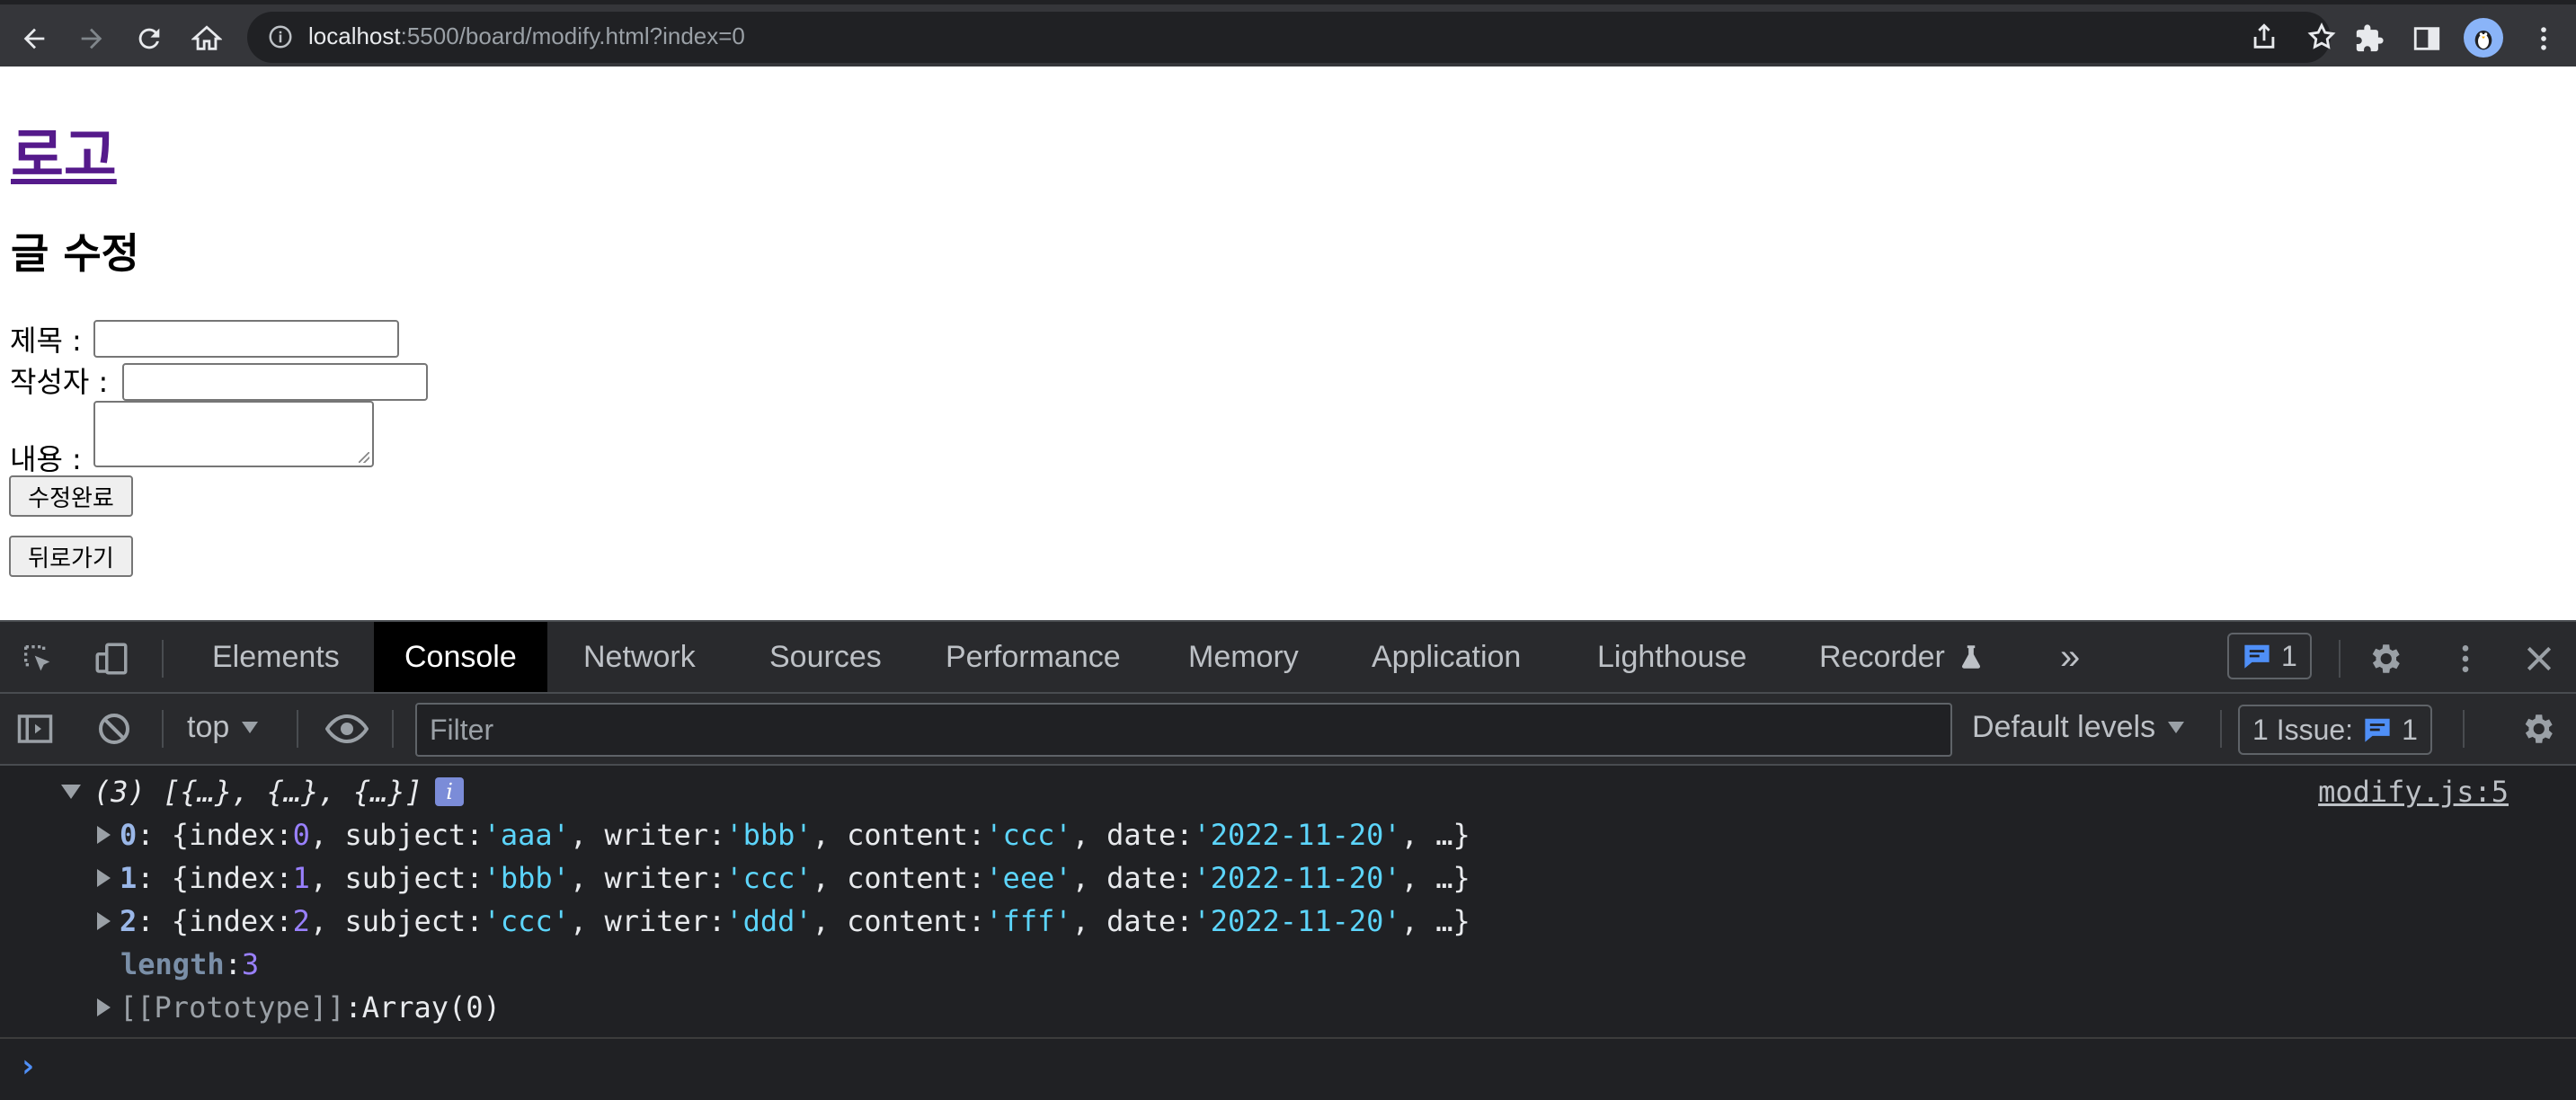  Describe the element at coordinates (172, 964) in the screenshot. I see `length-key: length` at that location.